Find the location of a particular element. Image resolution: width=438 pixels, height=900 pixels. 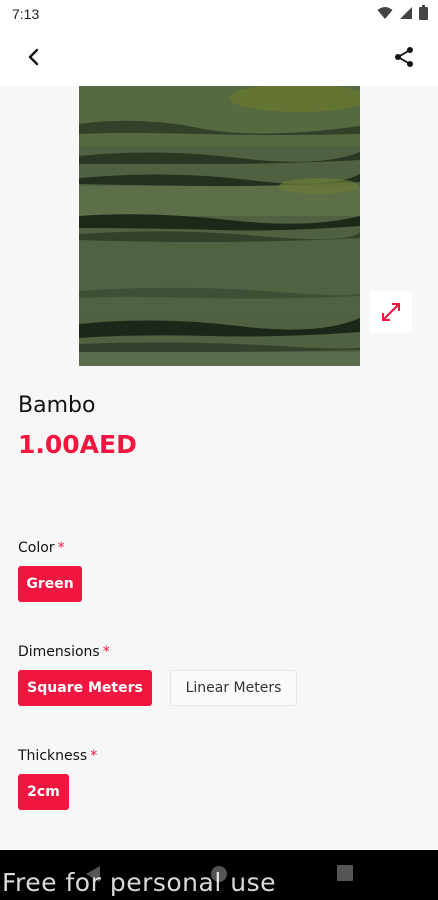

chip-label: Green is located at coordinates (50, 584).